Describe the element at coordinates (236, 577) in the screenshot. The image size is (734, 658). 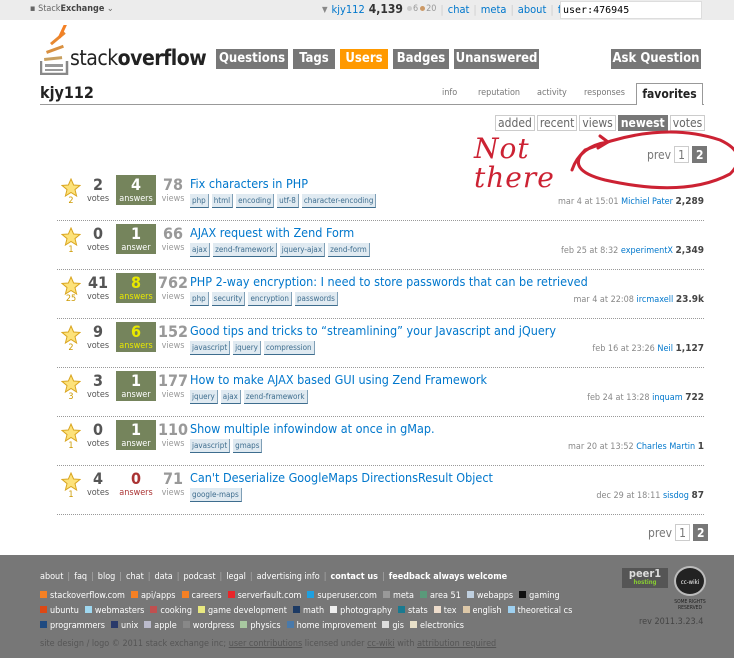
I see `footer-link: legal` at that location.